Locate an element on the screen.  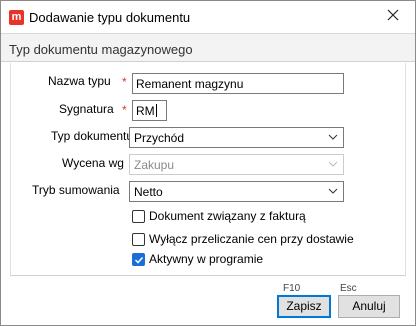
sygnatura-input: RM is located at coordinates (149, 110).